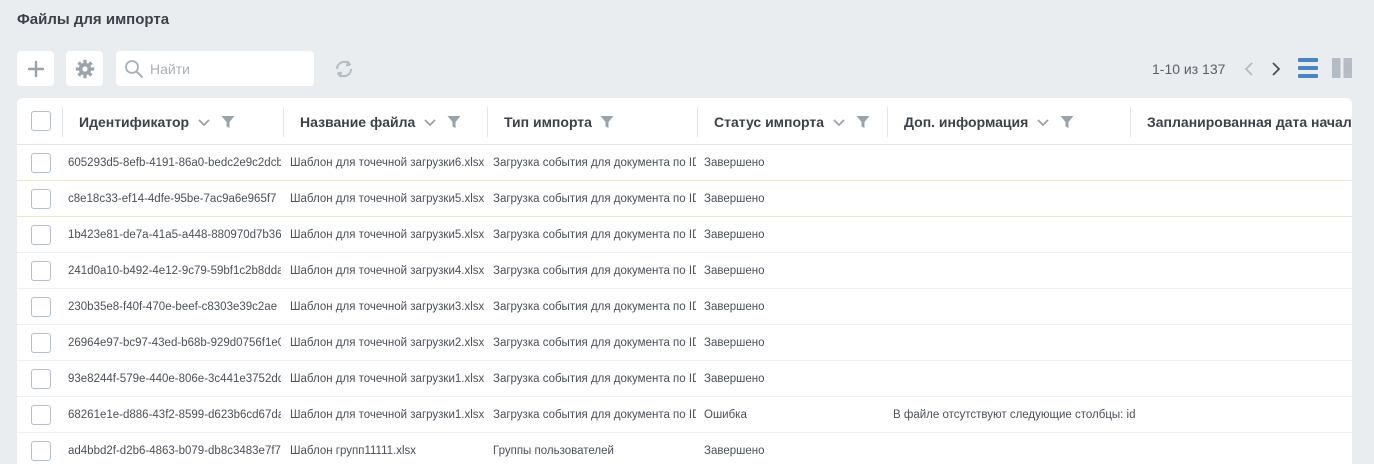 The image size is (1374, 464). Describe the element at coordinates (174, 379) in the screenshot. I see `cell-id: 93e8244f-579e-440e-806e-3c441e3752dd` at that location.